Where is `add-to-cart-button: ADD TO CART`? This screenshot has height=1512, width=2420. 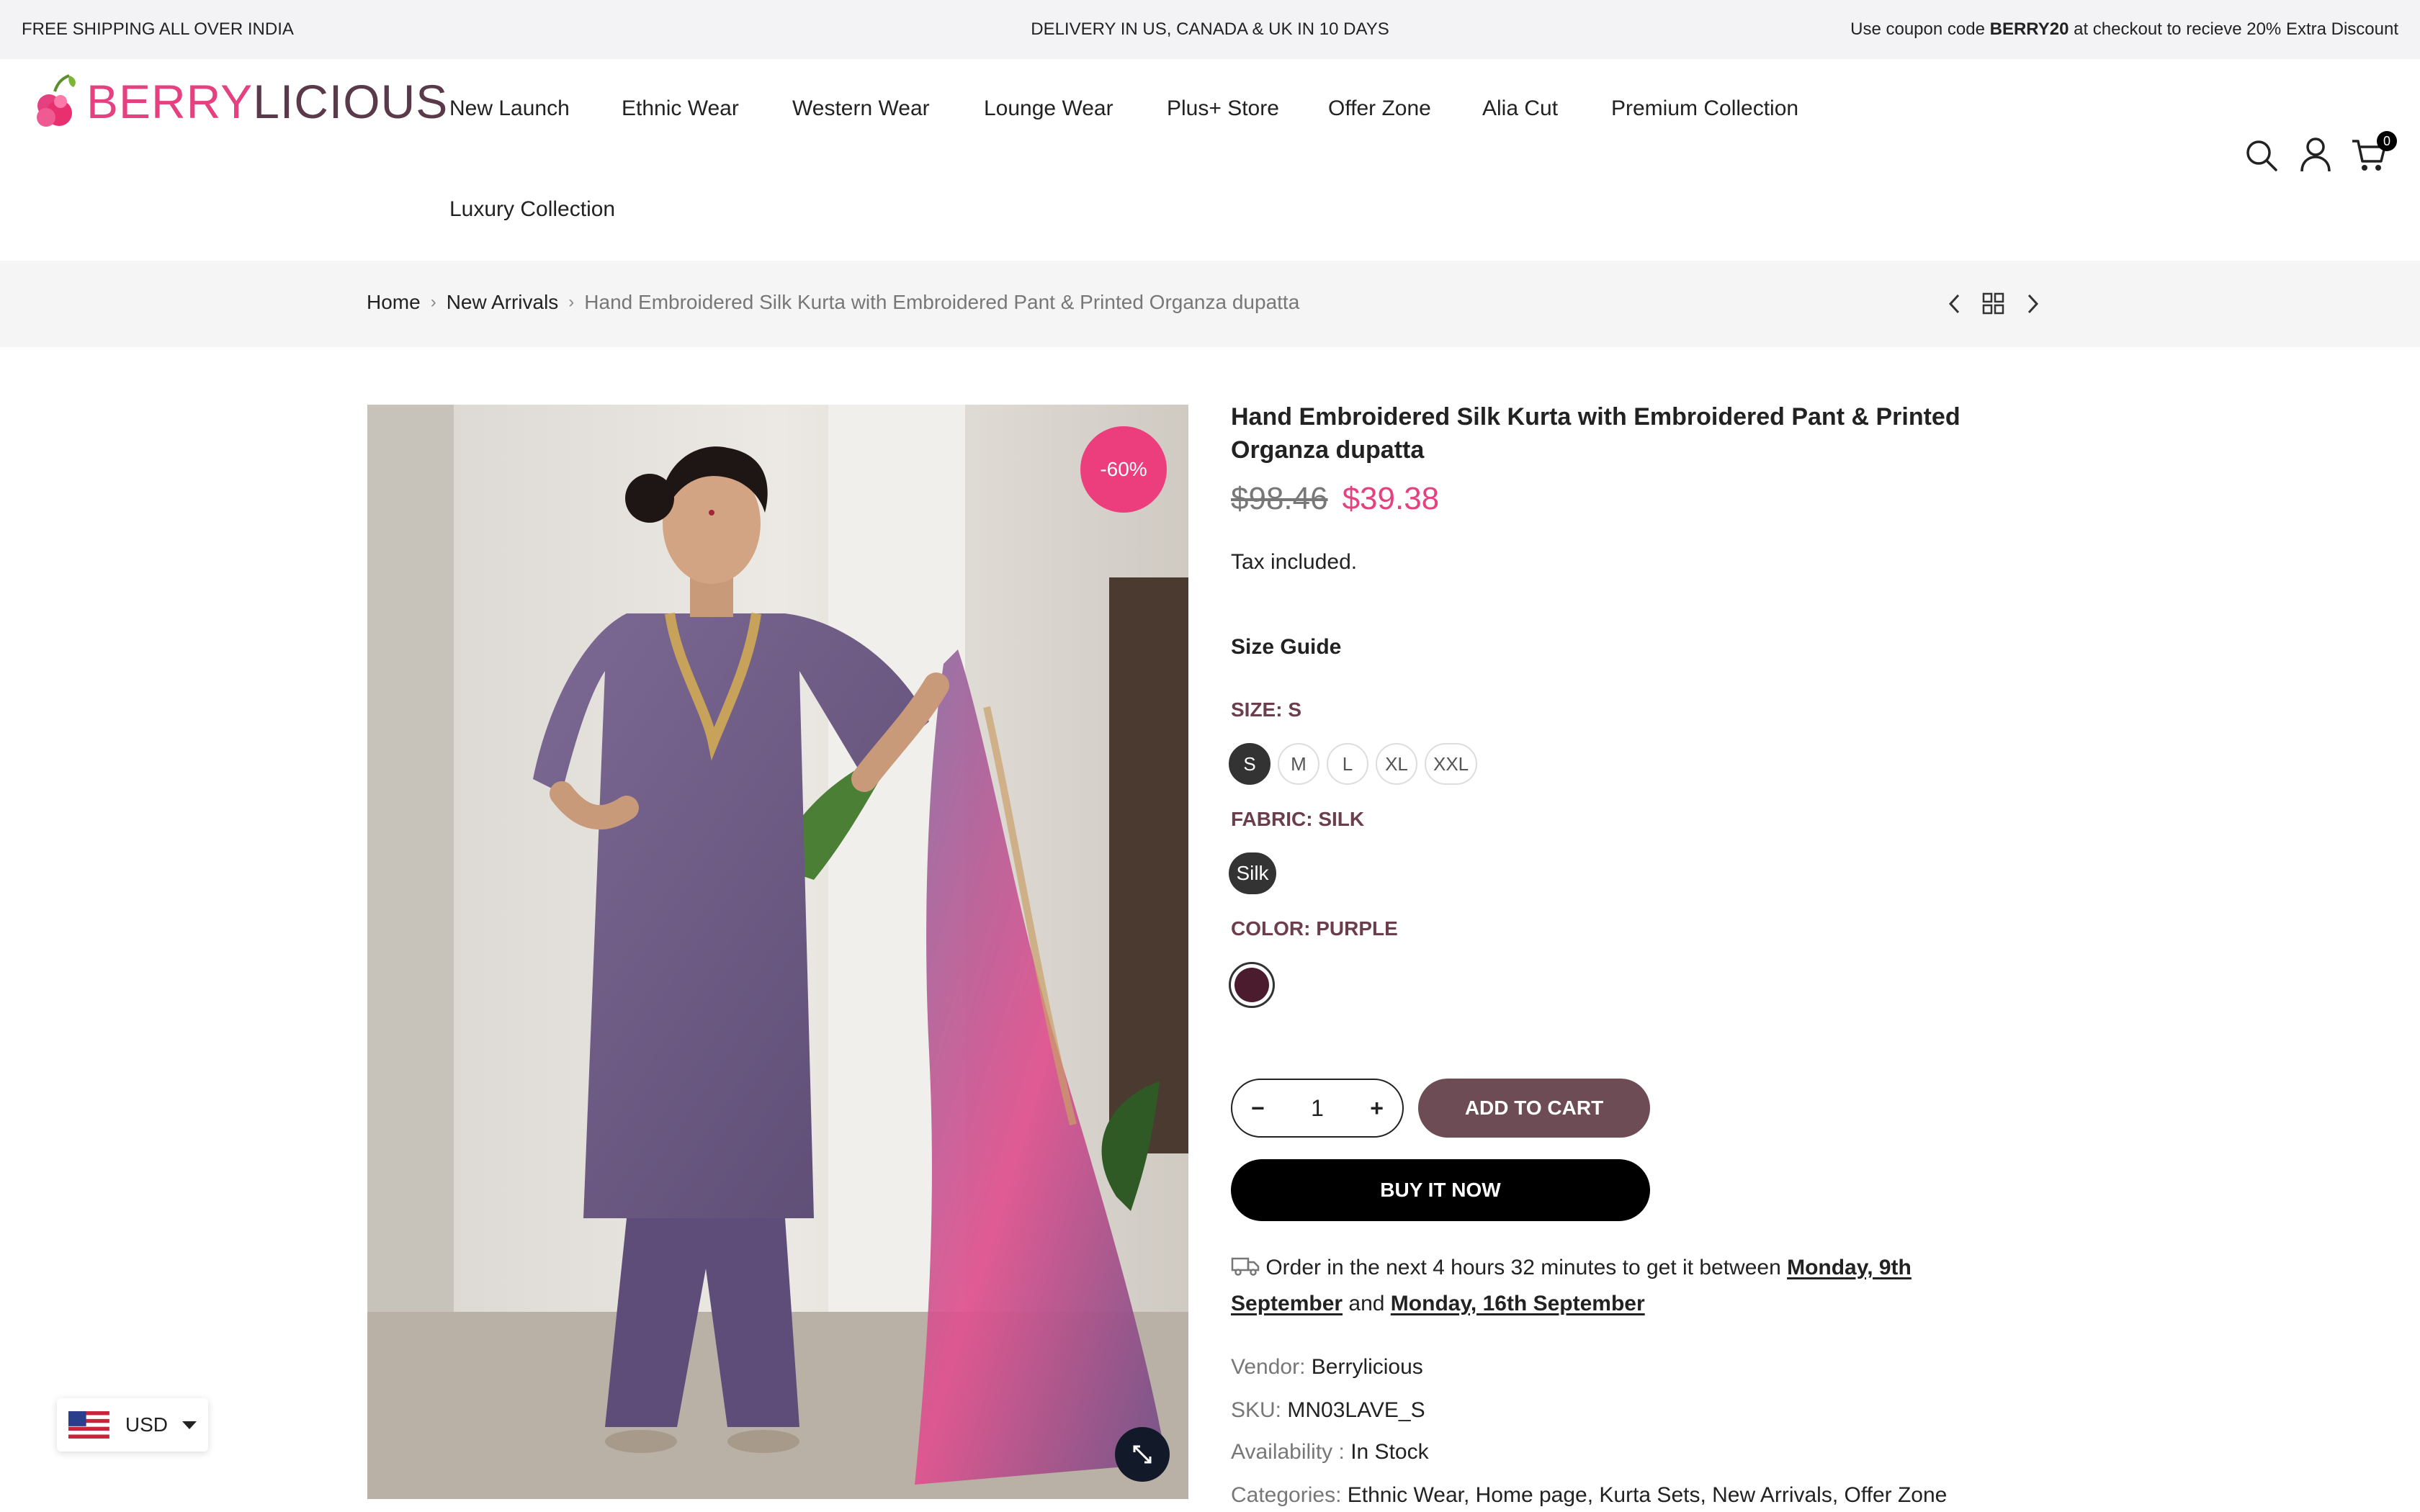 add-to-cart-button: ADD TO CART is located at coordinates (1534, 1108).